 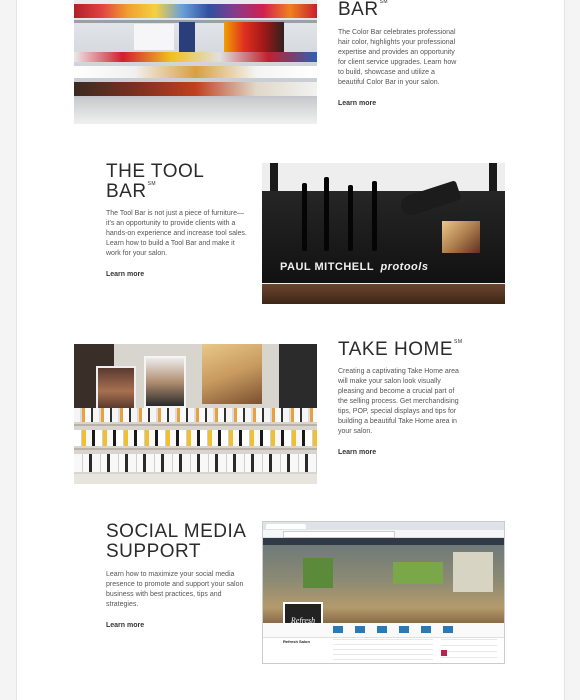 What do you see at coordinates (125, 274) in the screenshot?
I see `tool-bar-learn-more-link: Learn more` at bounding box center [125, 274].